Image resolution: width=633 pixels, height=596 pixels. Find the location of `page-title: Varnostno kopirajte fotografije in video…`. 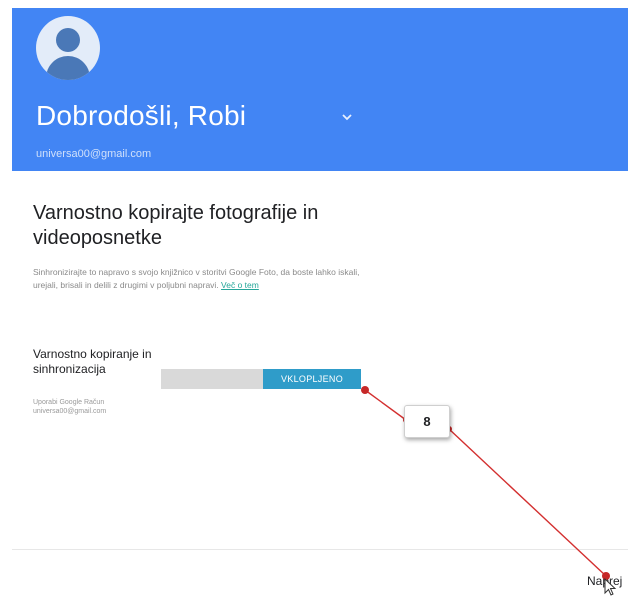

page-title: Varnostno kopirajte fotografije in video… is located at coordinates (176, 225).